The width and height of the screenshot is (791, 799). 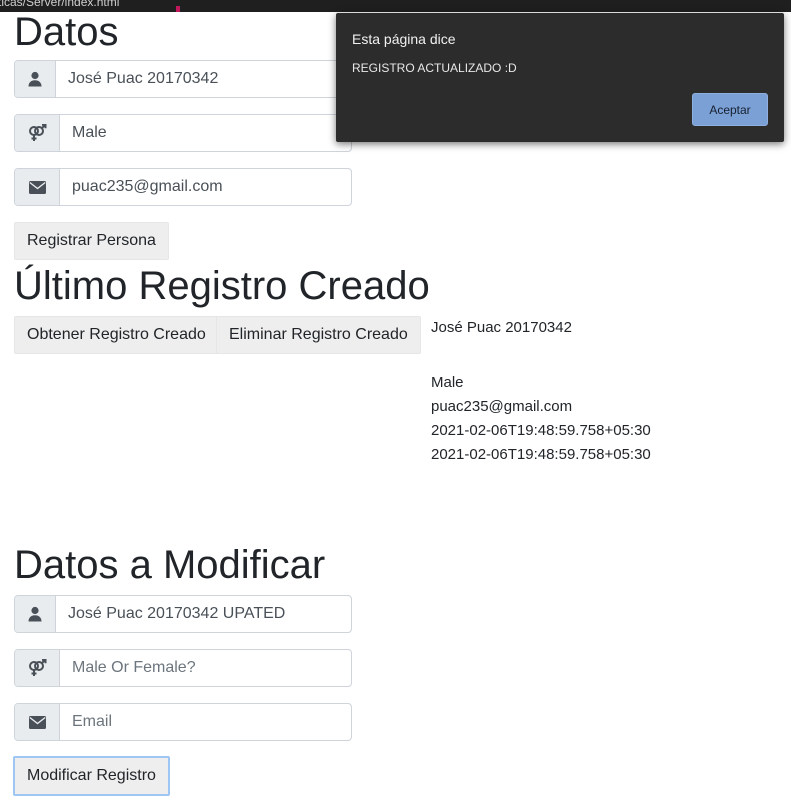 I want to click on create-gender-group, so click(x=183, y=133).